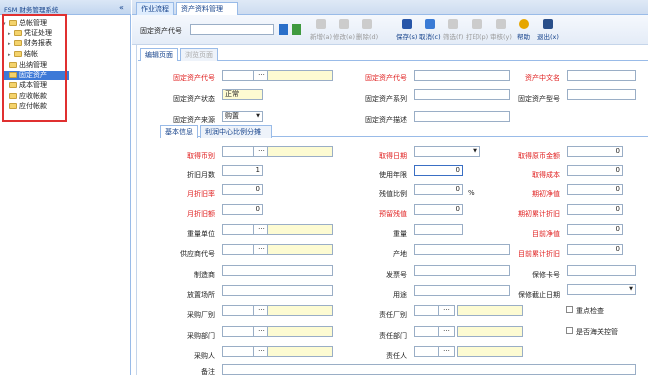  What do you see at coordinates (201, 194) in the screenshot?
I see `monthly-rate-label: 月折旧率` at bounding box center [201, 194].